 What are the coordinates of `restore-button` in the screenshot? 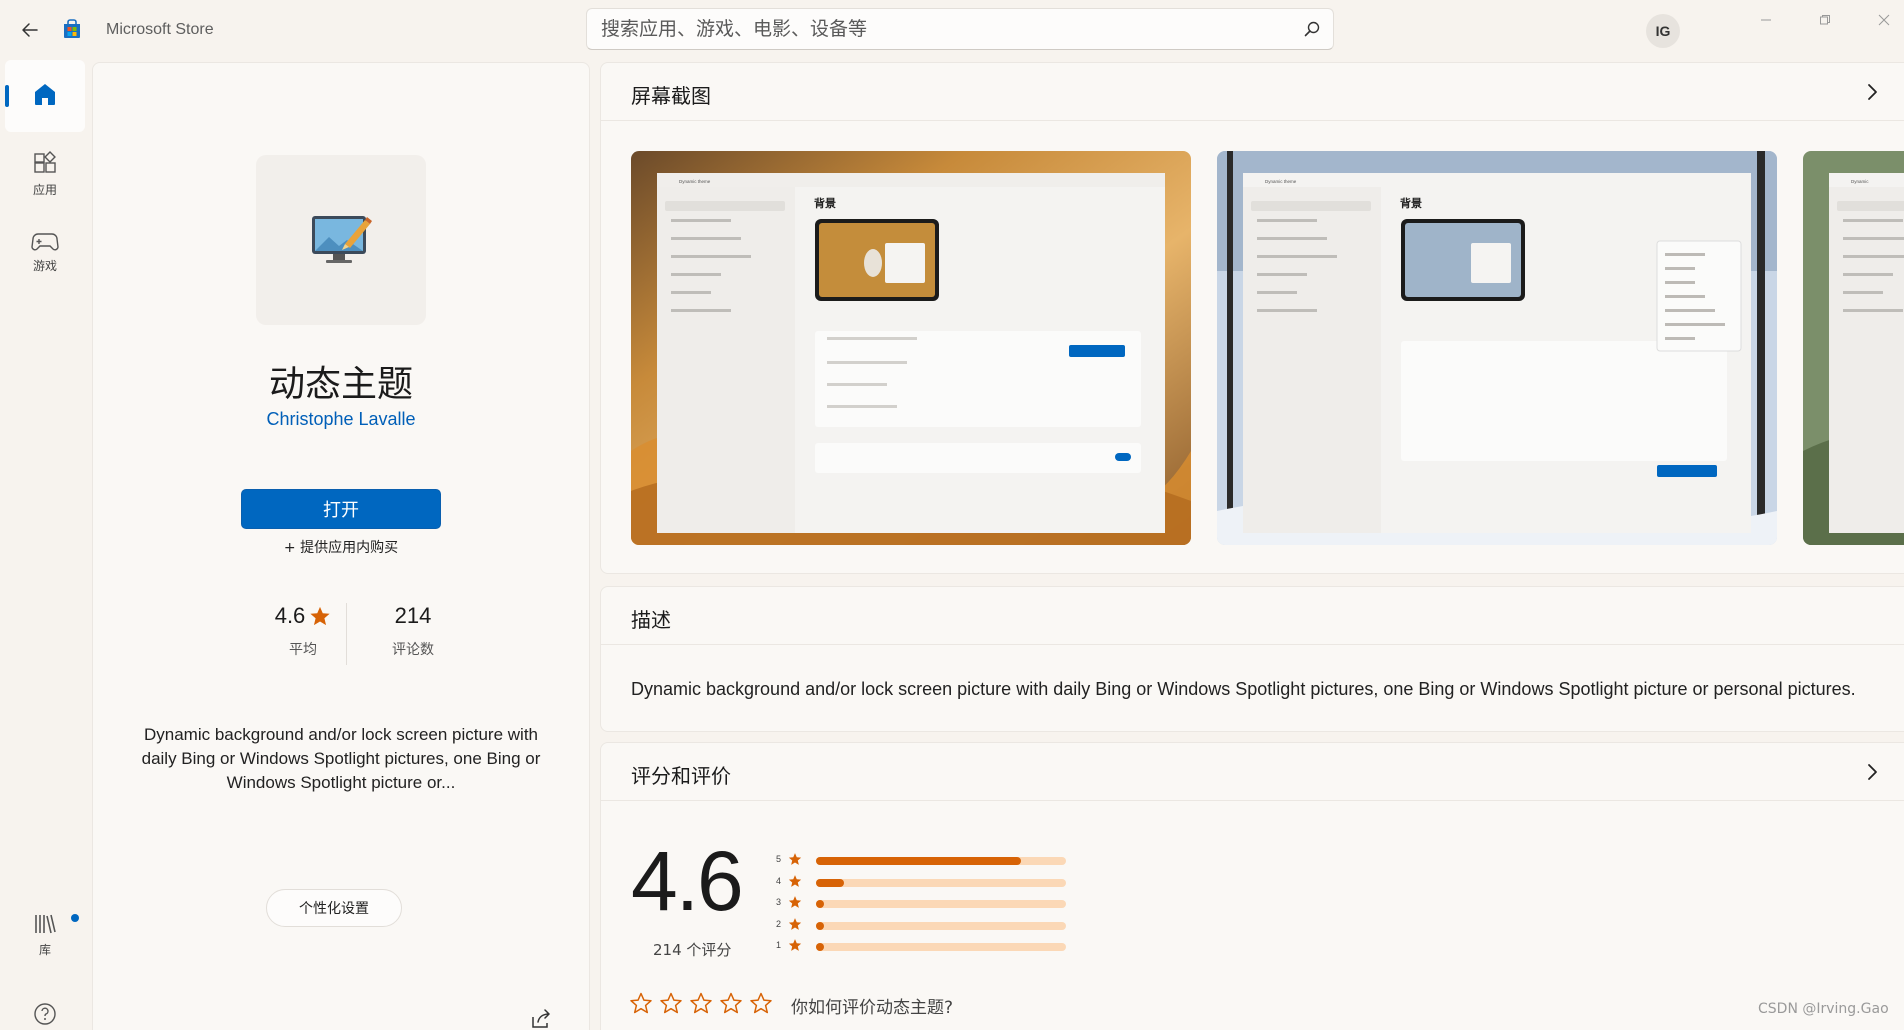 It's located at (1825, 20).